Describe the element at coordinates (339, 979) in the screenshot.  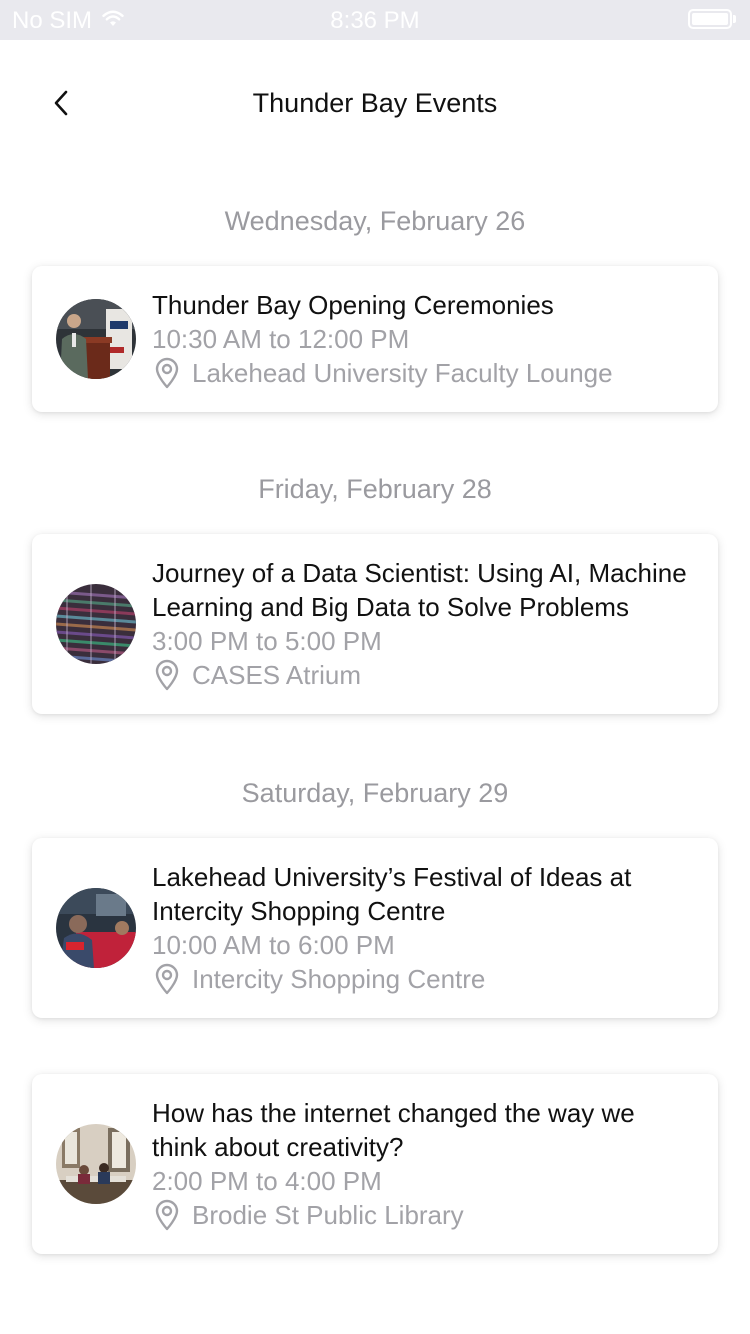
I see `event-location-label: Intercity Shopping Centre` at that location.